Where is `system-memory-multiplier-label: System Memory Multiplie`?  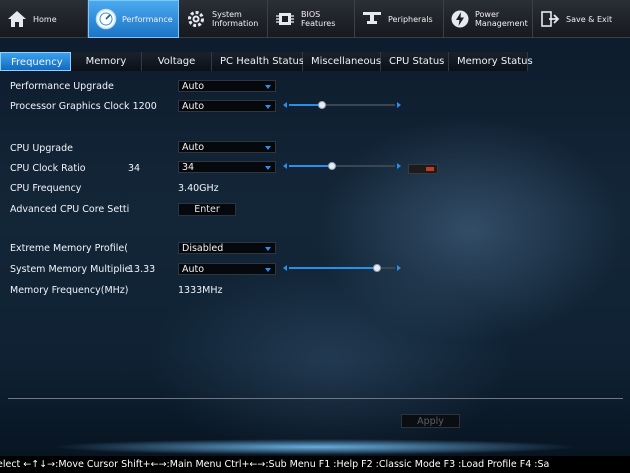
system-memory-multiplier-label: System Memory Multiplie is located at coordinates (70, 269).